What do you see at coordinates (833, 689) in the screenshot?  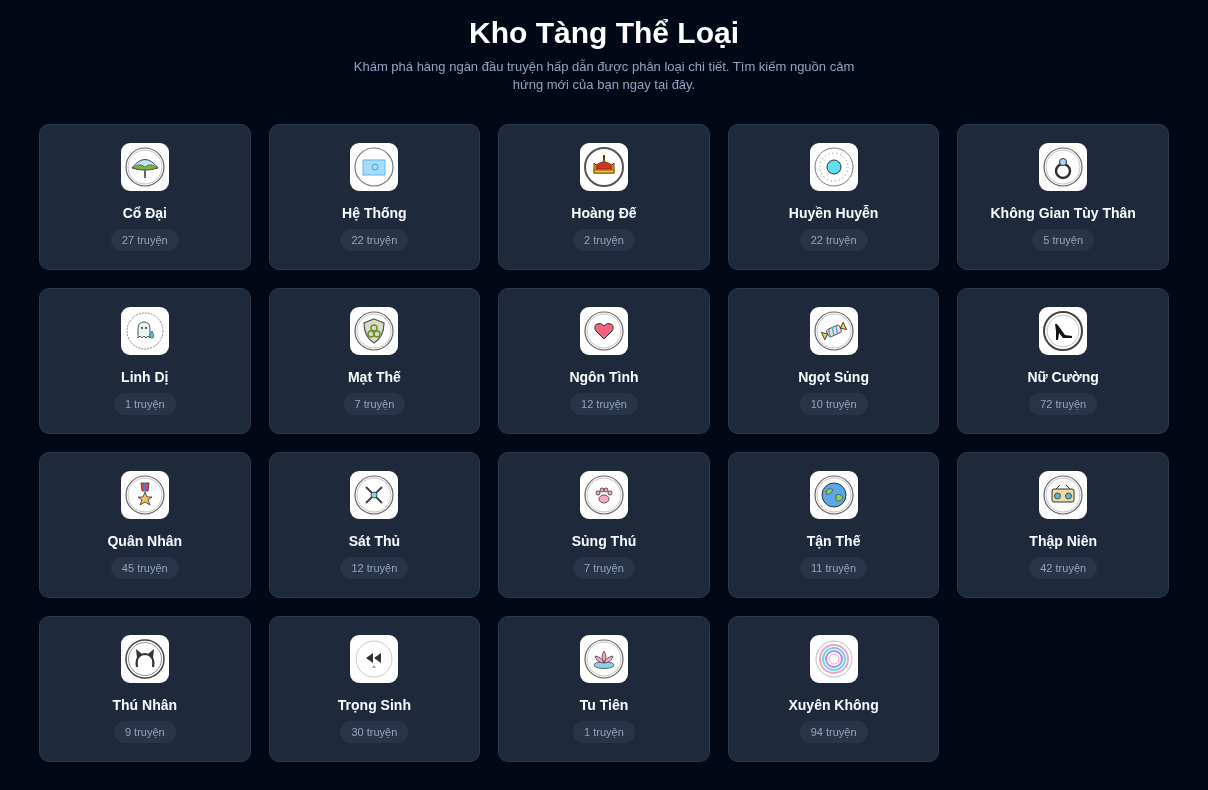 I see `genre-card: Xuyên Không 94 truyện` at bounding box center [833, 689].